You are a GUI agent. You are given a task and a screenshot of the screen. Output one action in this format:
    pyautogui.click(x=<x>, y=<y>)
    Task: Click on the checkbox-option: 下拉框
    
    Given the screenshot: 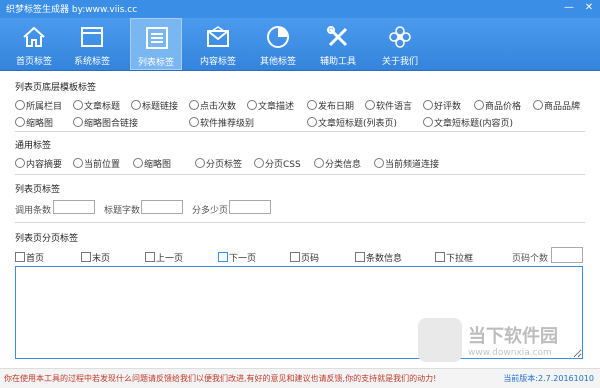 What is the action you would take?
    pyautogui.click(x=454, y=257)
    